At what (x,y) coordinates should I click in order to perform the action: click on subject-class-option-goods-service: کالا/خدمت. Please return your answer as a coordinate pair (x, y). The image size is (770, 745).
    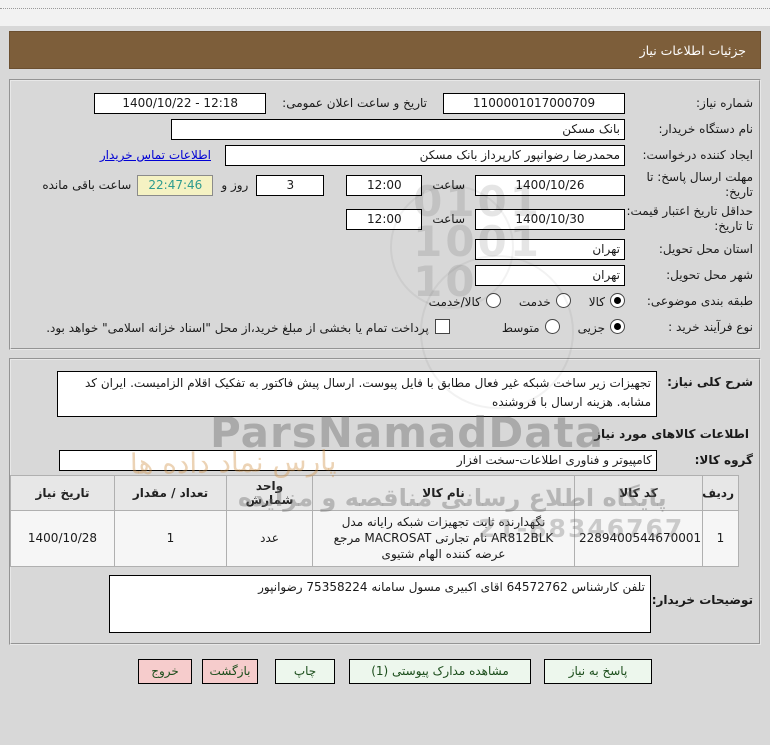
    Looking at the image, I should click on (465, 301).